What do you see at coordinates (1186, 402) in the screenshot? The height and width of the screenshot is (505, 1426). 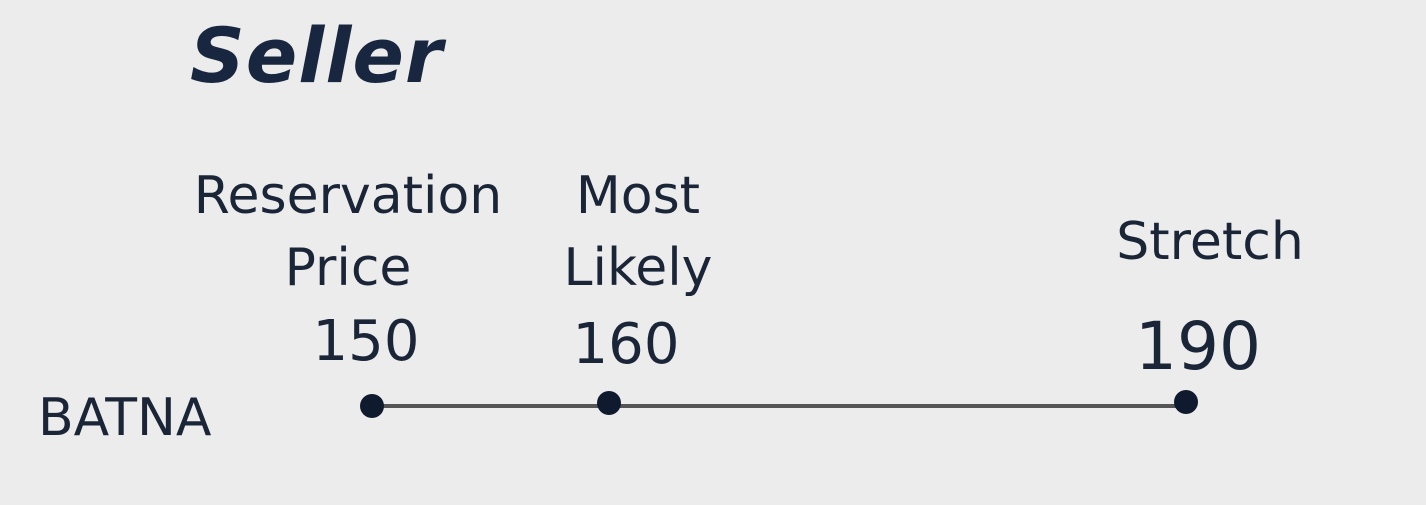 I see `stretch-dot` at bounding box center [1186, 402].